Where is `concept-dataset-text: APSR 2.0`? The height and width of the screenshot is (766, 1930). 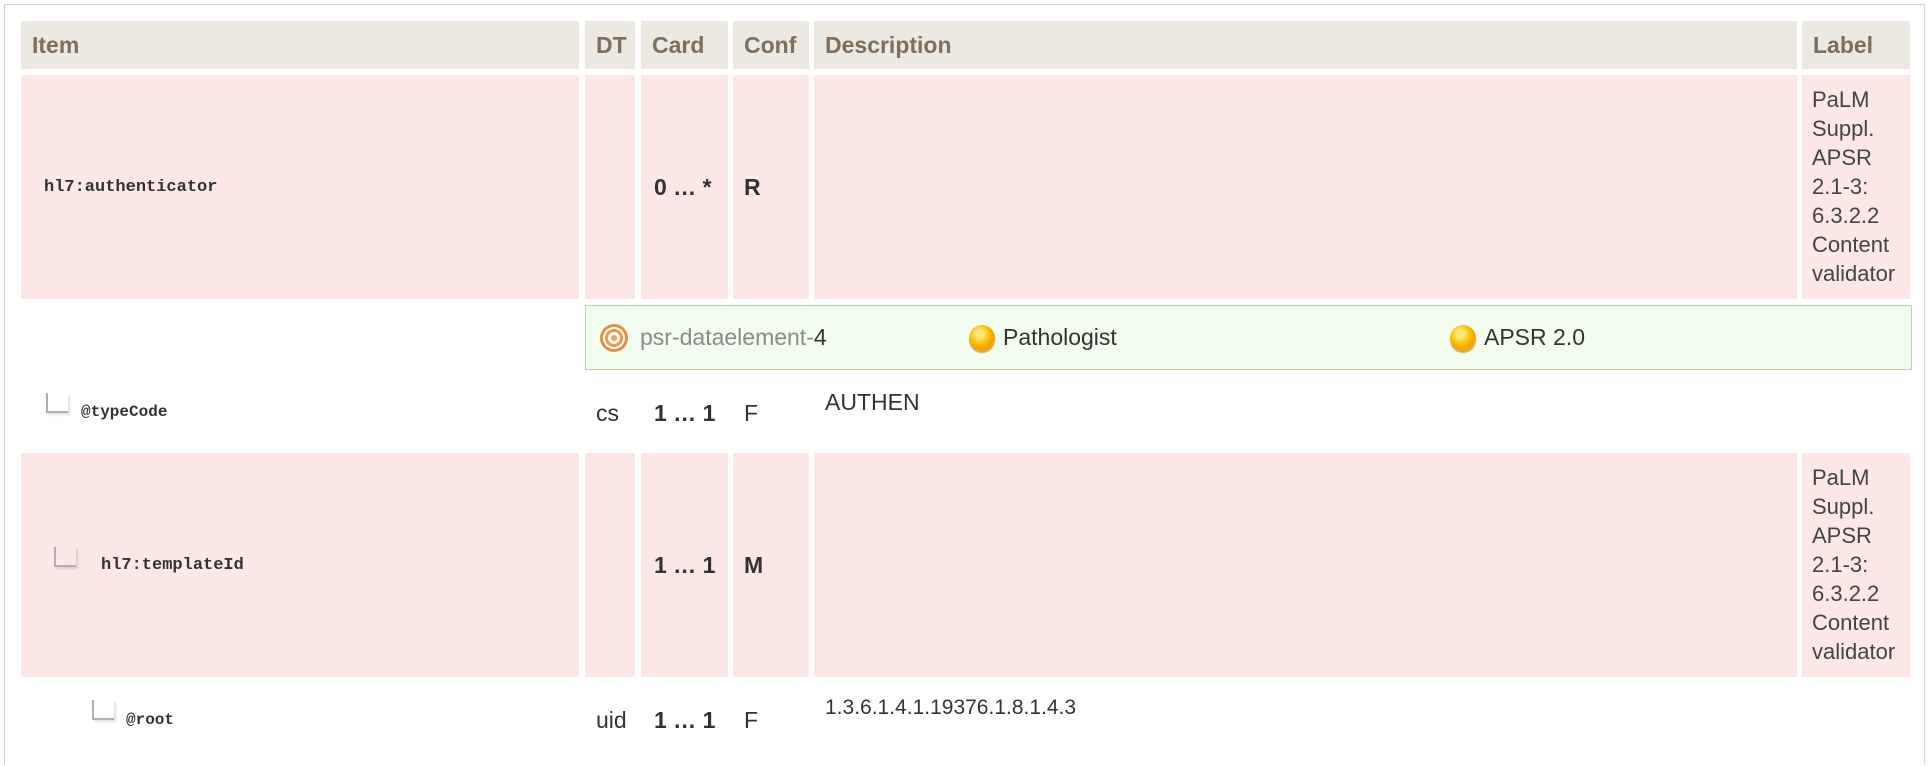 concept-dataset-text: APSR 2.0 is located at coordinates (1534, 337).